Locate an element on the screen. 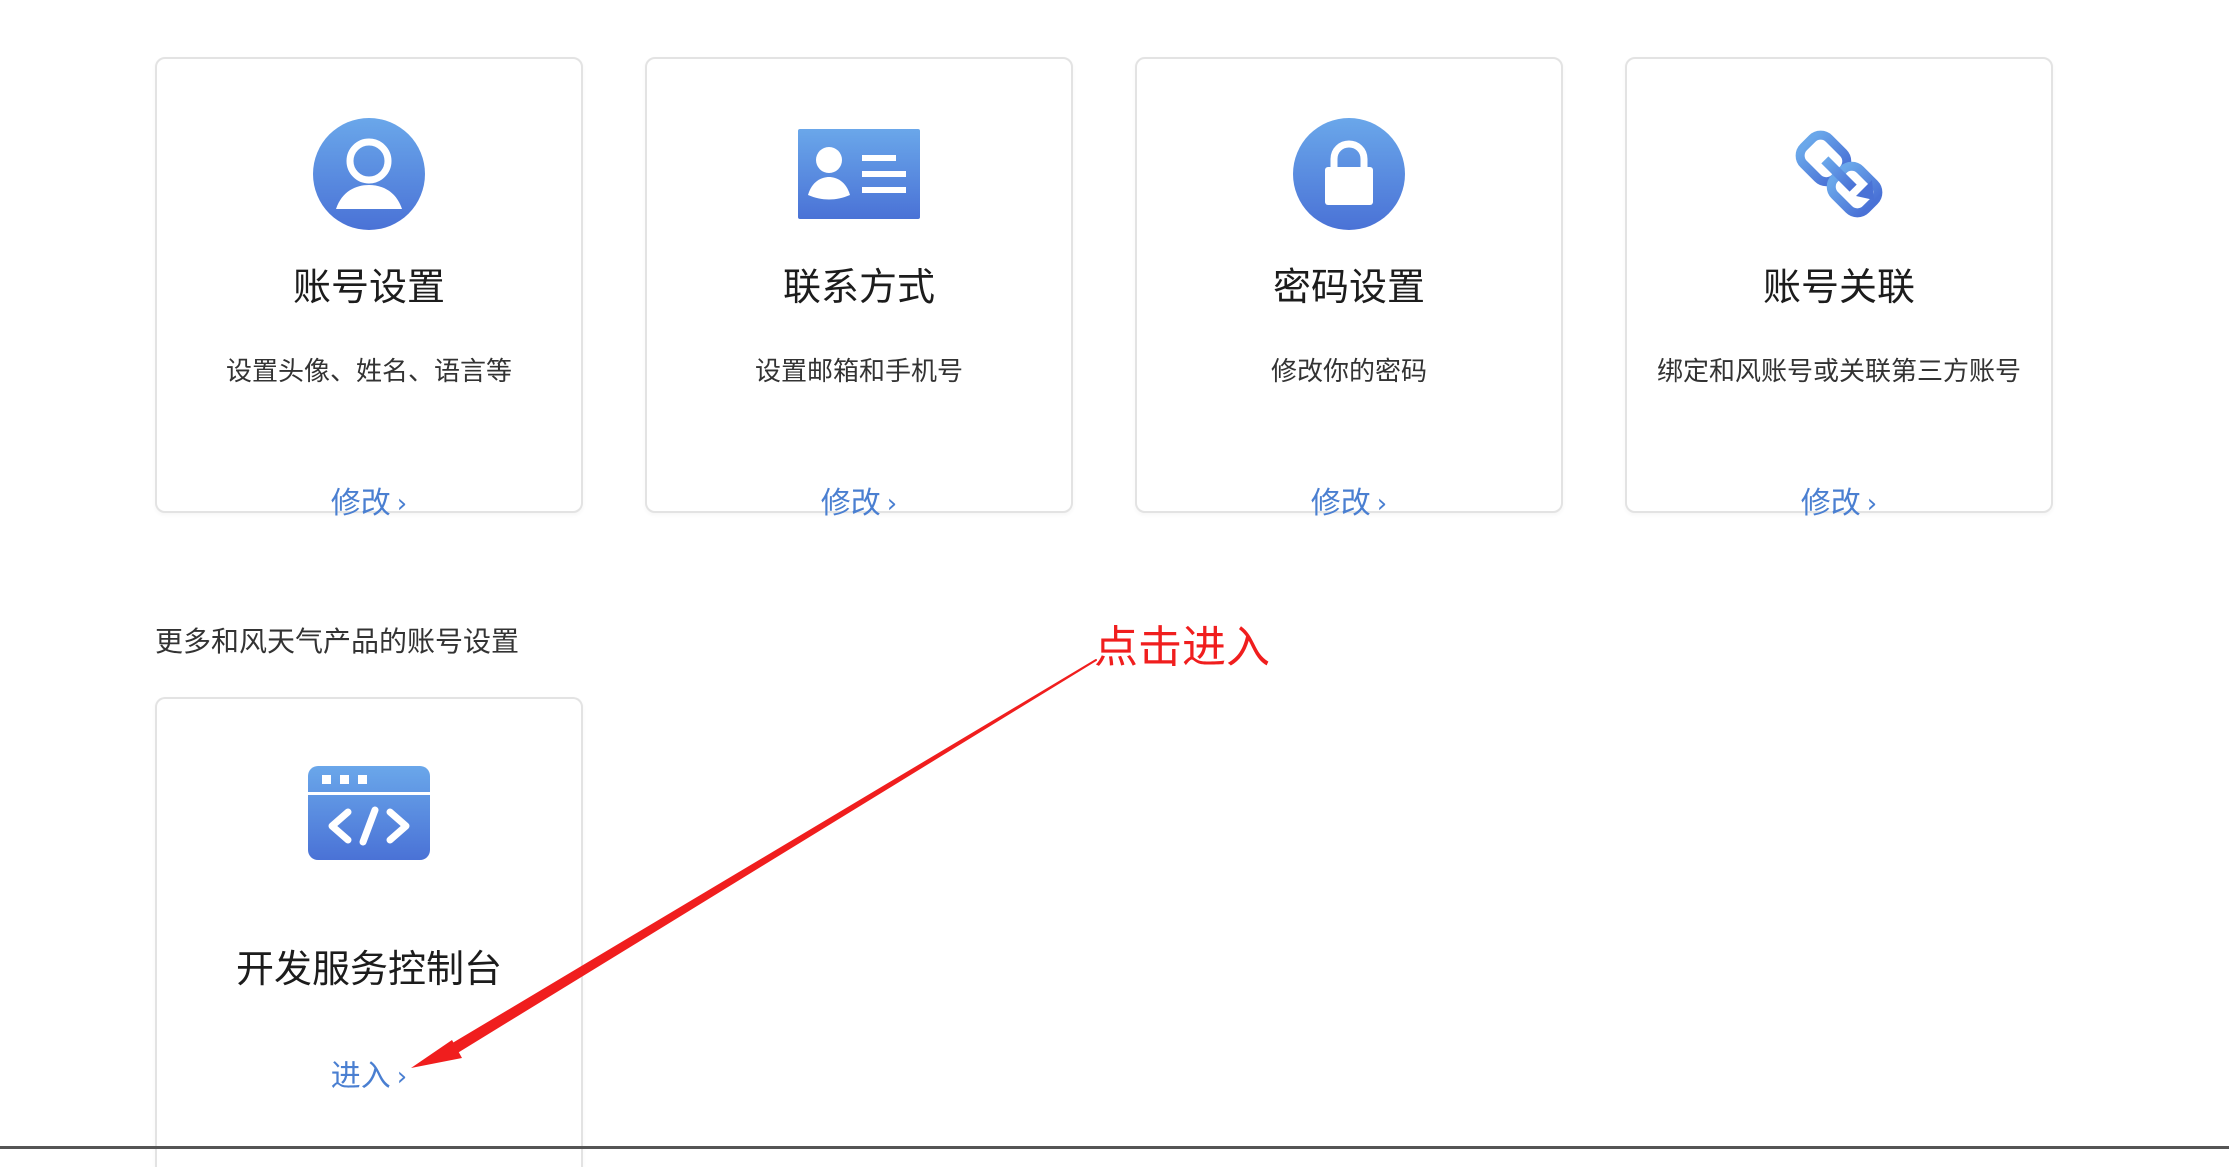 The height and width of the screenshot is (1167, 2229). card-description: 设置头像、姓名、语言等 is located at coordinates (368, 372).